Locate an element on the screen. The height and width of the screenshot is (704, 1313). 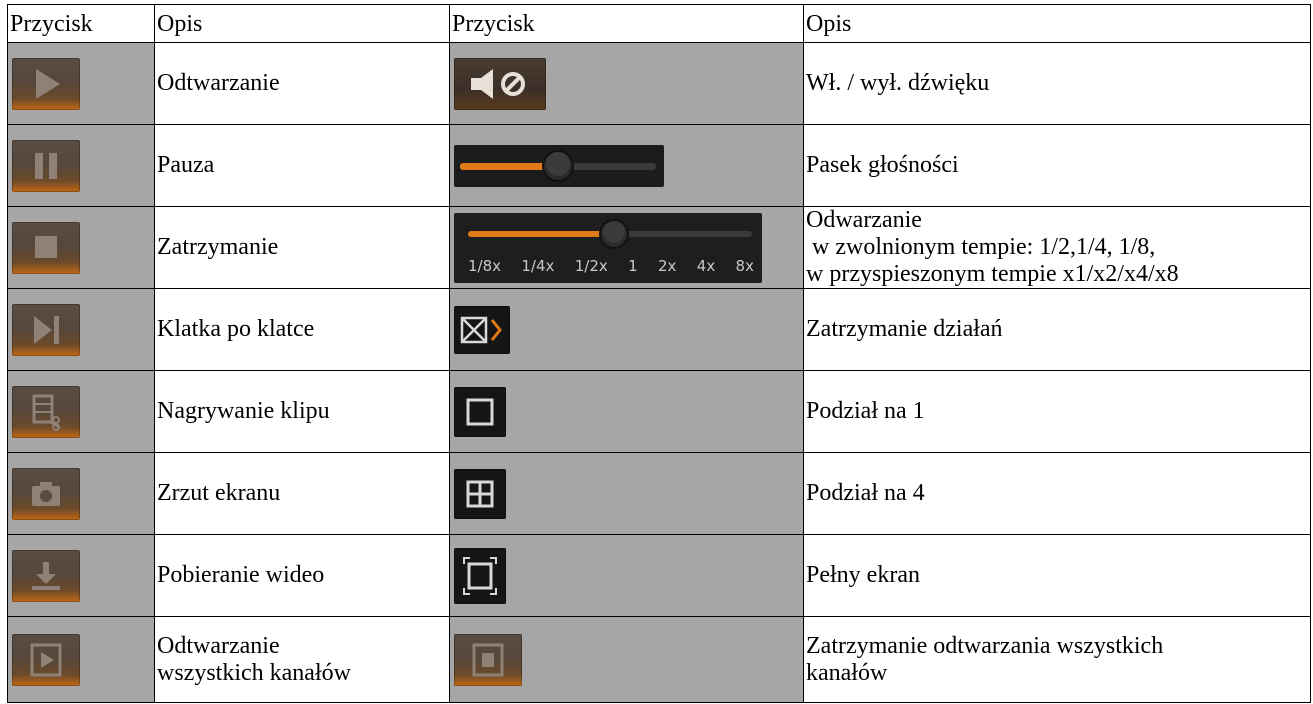
speed-label: 4x is located at coordinates (706, 265).